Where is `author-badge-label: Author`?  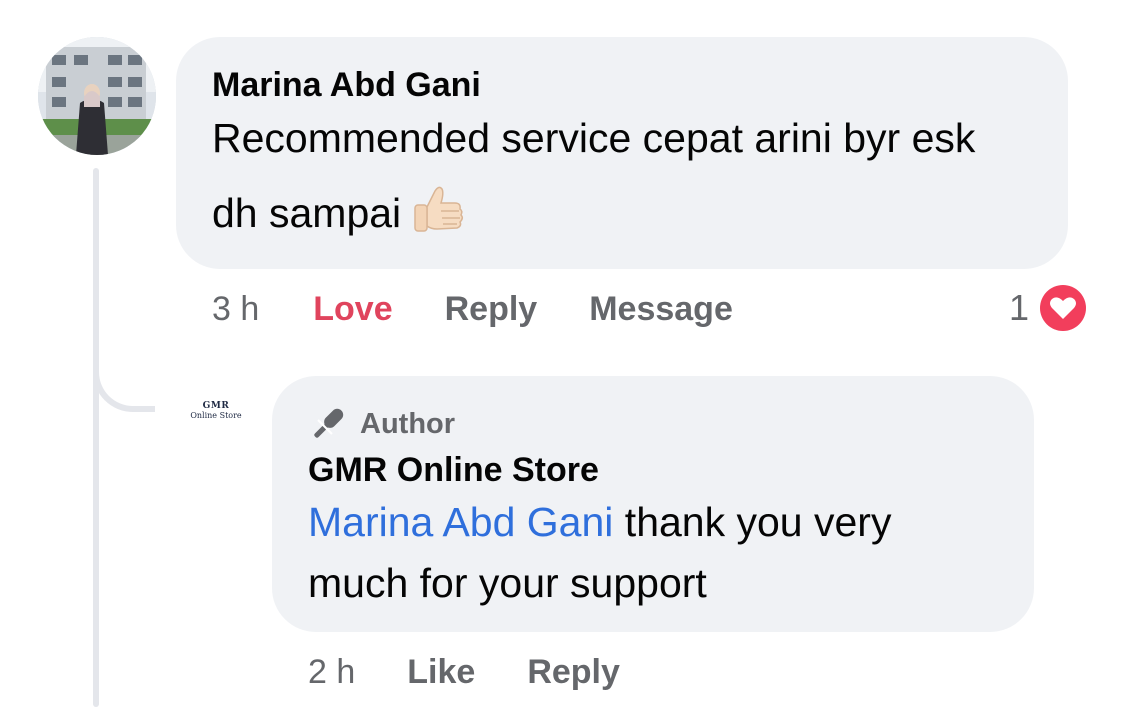 author-badge-label: Author is located at coordinates (408, 423).